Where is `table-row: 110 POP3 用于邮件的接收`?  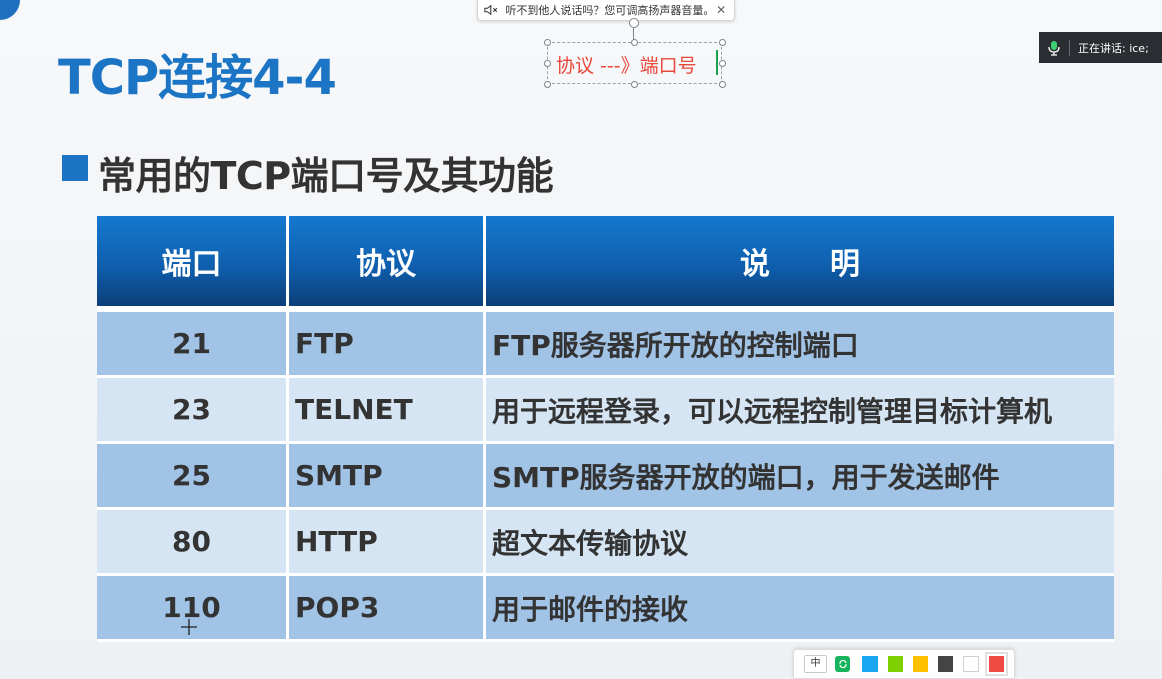 table-row: 110 POP3 用于邮件的接收 is located at coordinates (605, 609).